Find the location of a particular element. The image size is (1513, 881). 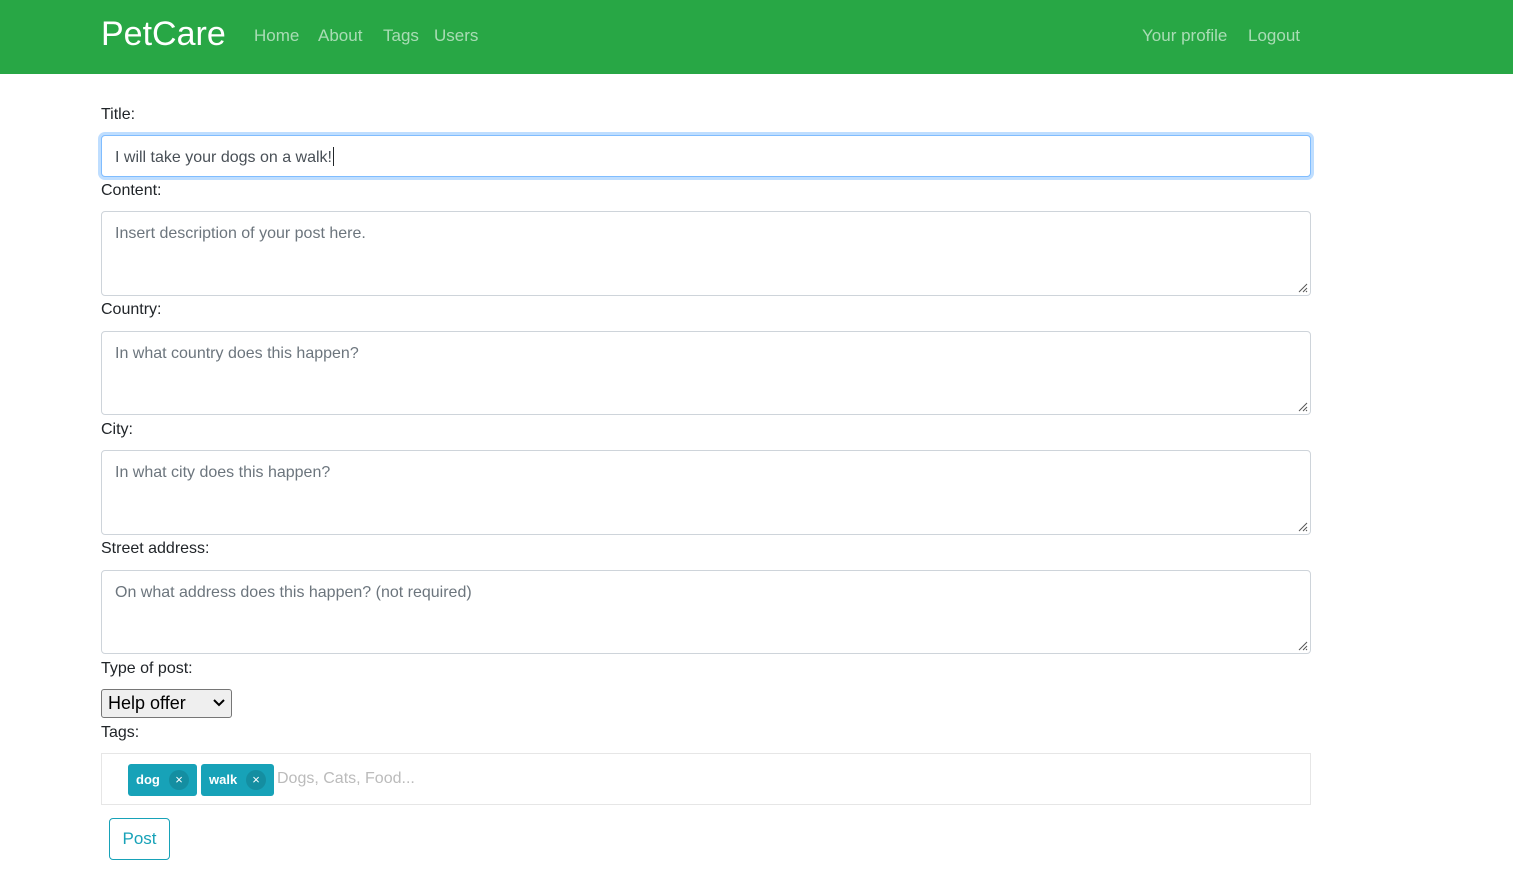

title-input: I will take your dogs on a walk! is located at coordinates (706, 156).